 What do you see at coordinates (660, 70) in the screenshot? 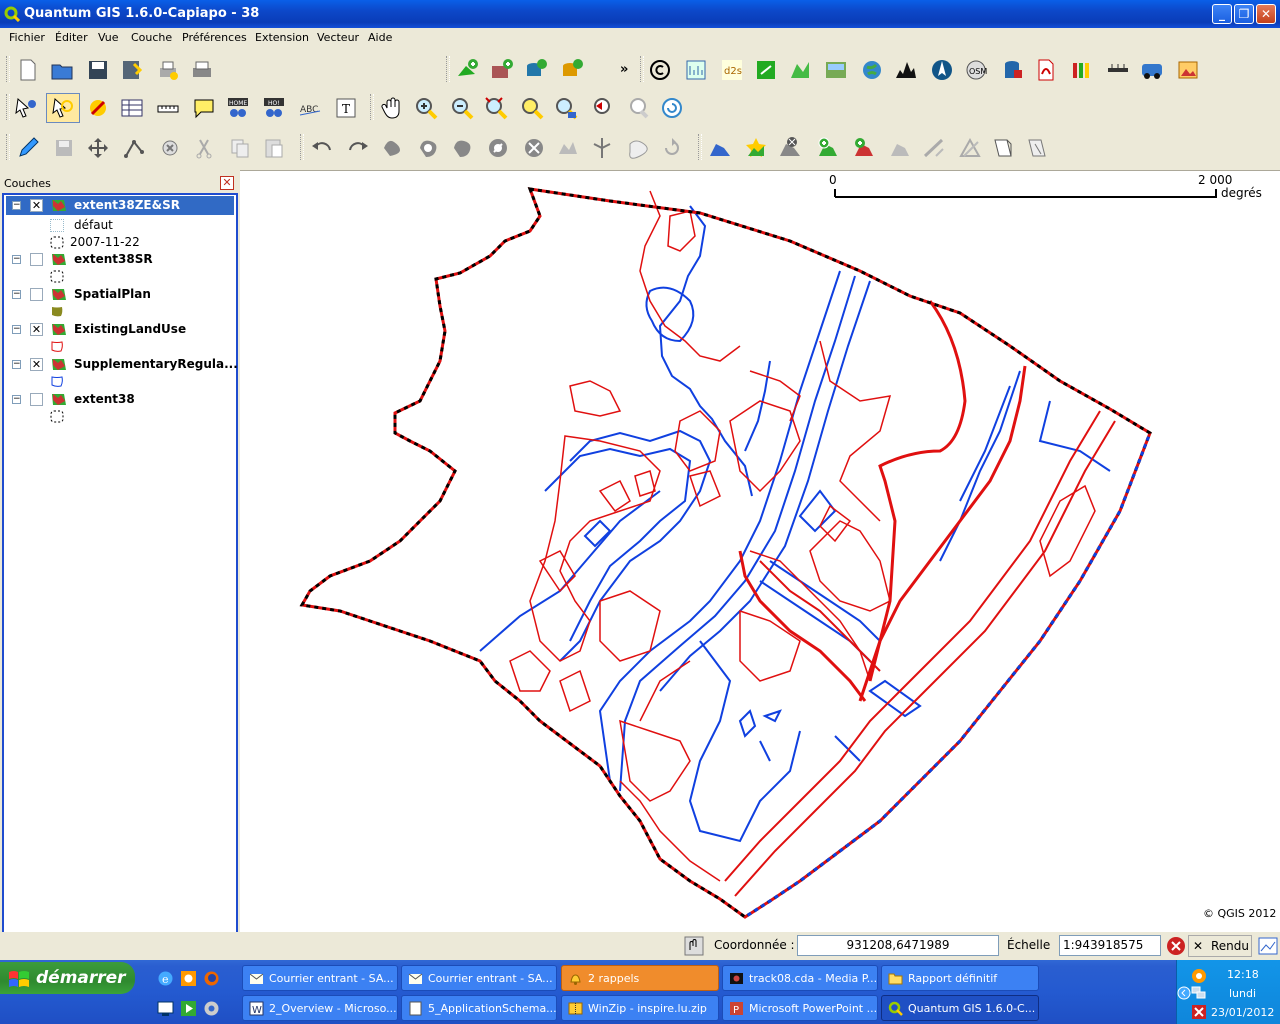
I see `copyright-label-icon` at bounding box center [660, 70].